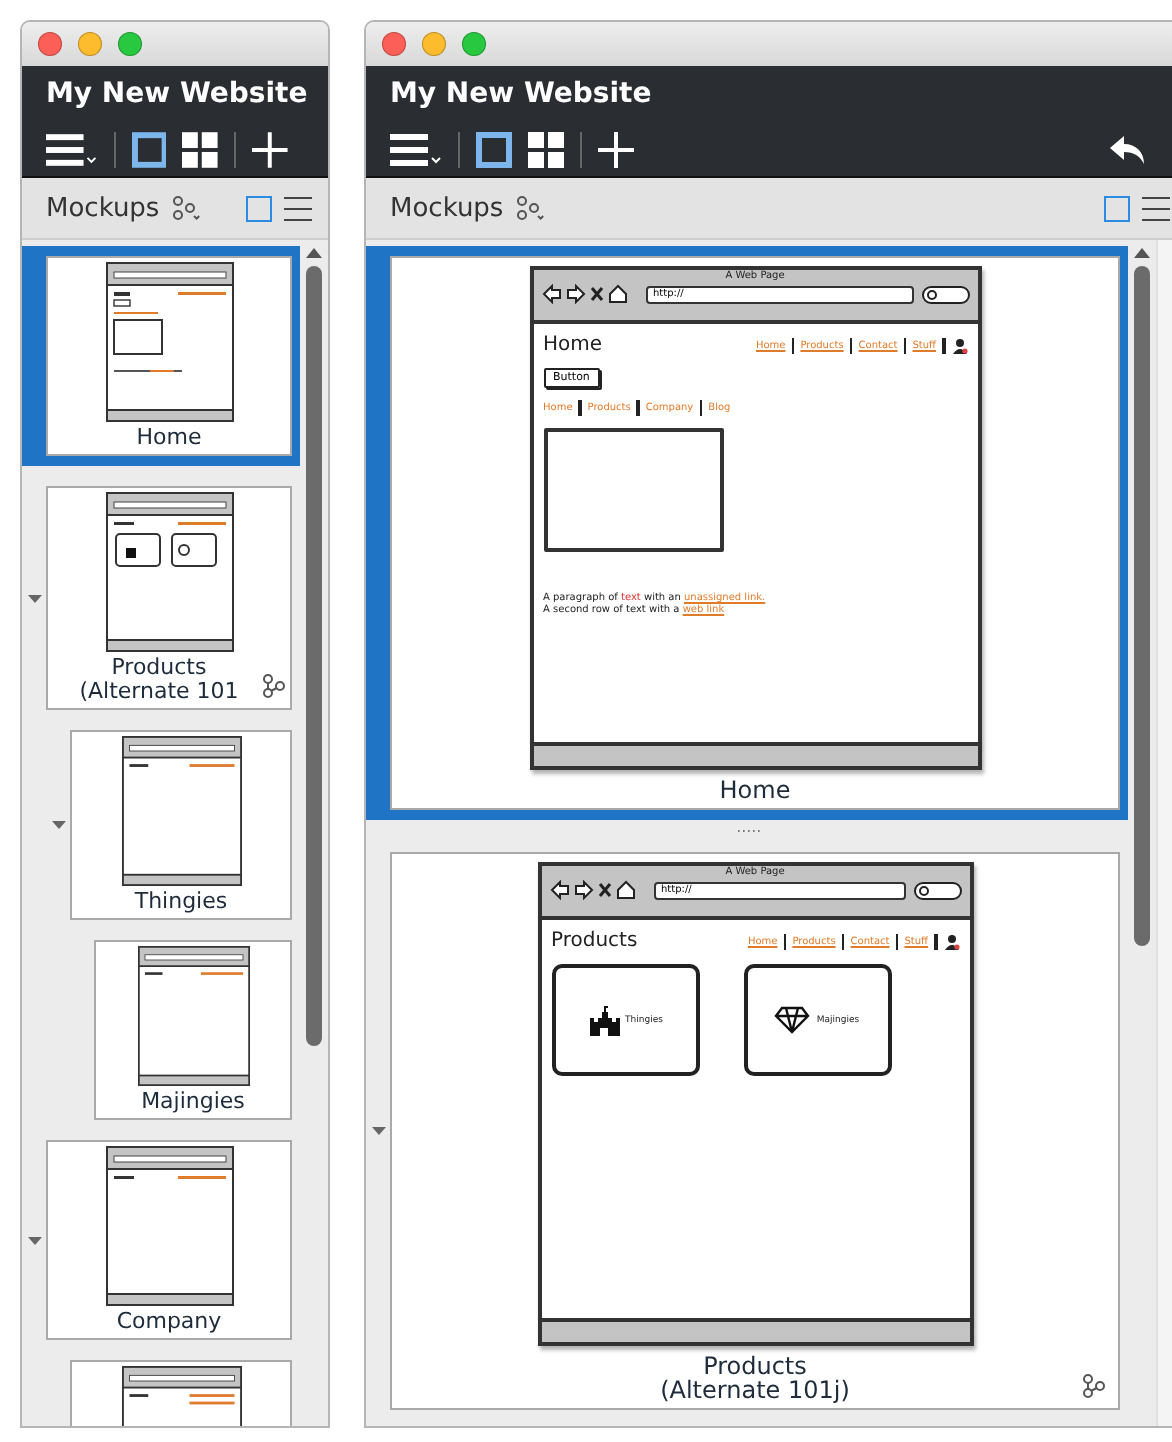 The width and height of the screenshot is (1172, 1442). I want to click on diamond-icon, so click(792, 1020).